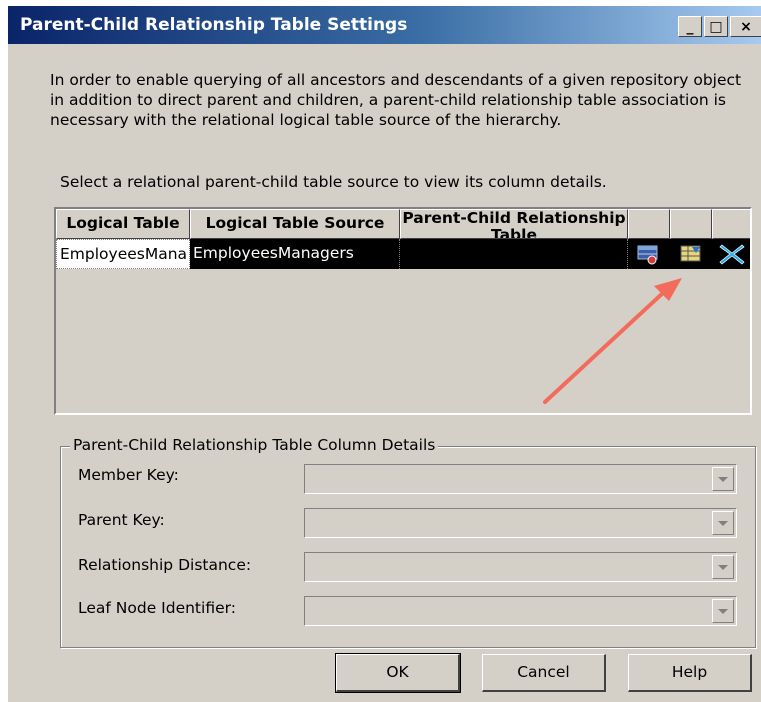  Describe the element at coordinates (514, 224) in the screenshot. I see `column-header-parent-child-table: Parent-Child Relationship Table` at that location.